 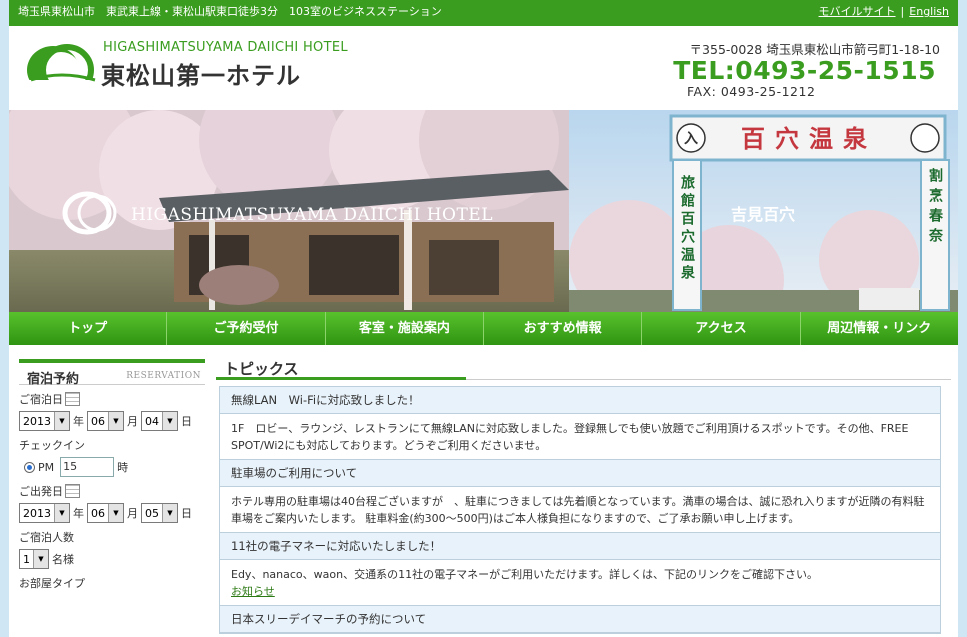 What do you see at coordinates (26, 559) in the screenshot?
I see `guests-value: 1` at bounding box center [26, 559].